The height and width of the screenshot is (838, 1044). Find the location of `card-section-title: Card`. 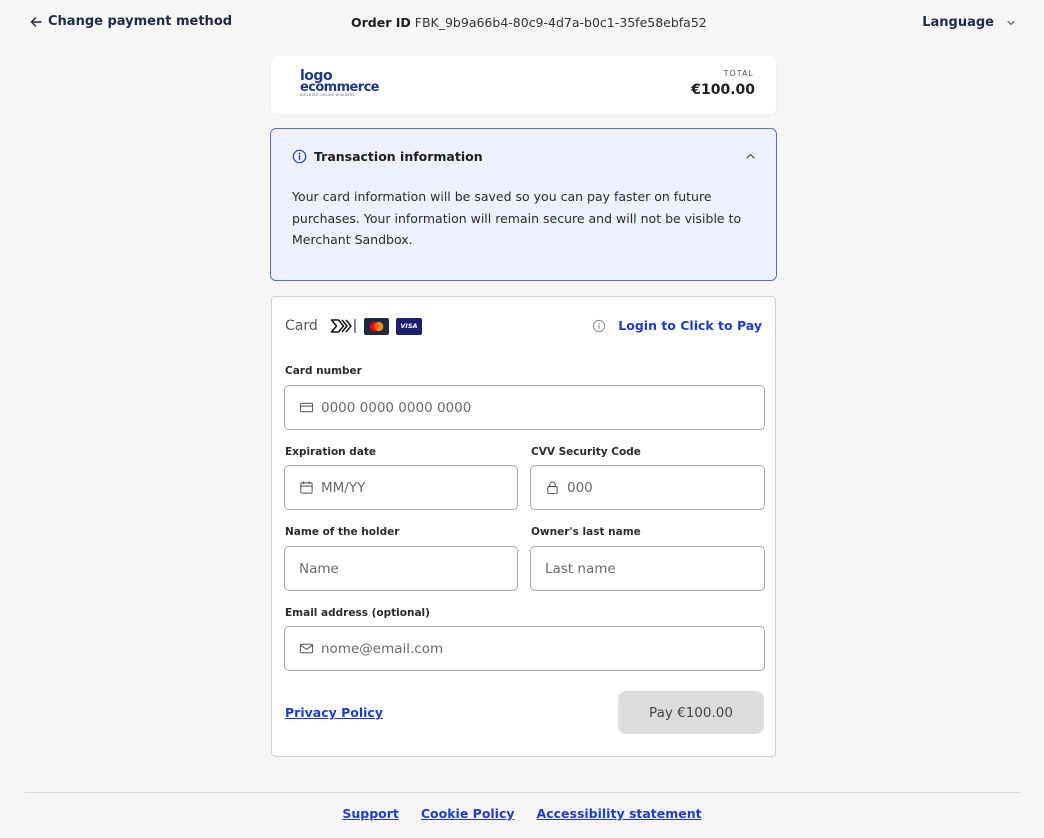

card-section-title: Card is located at coordinates (301, 326).